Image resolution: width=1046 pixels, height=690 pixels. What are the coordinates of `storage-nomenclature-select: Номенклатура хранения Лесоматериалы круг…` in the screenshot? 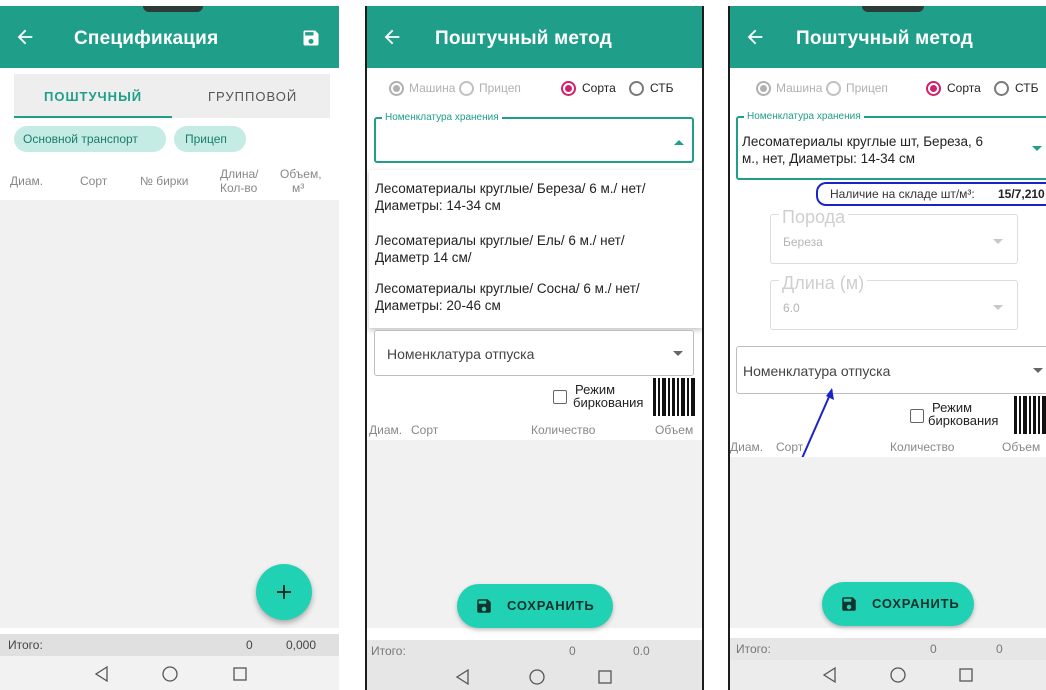 It's located at (891, 145).